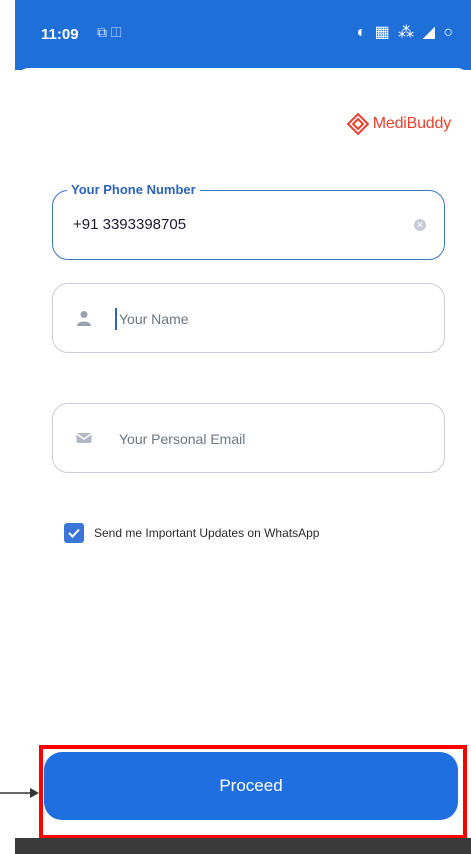  What do you see at coordinates (182, 439) in the screenshot?
I see `email-input: Your Personal Email` at bounding box center [182, 439].